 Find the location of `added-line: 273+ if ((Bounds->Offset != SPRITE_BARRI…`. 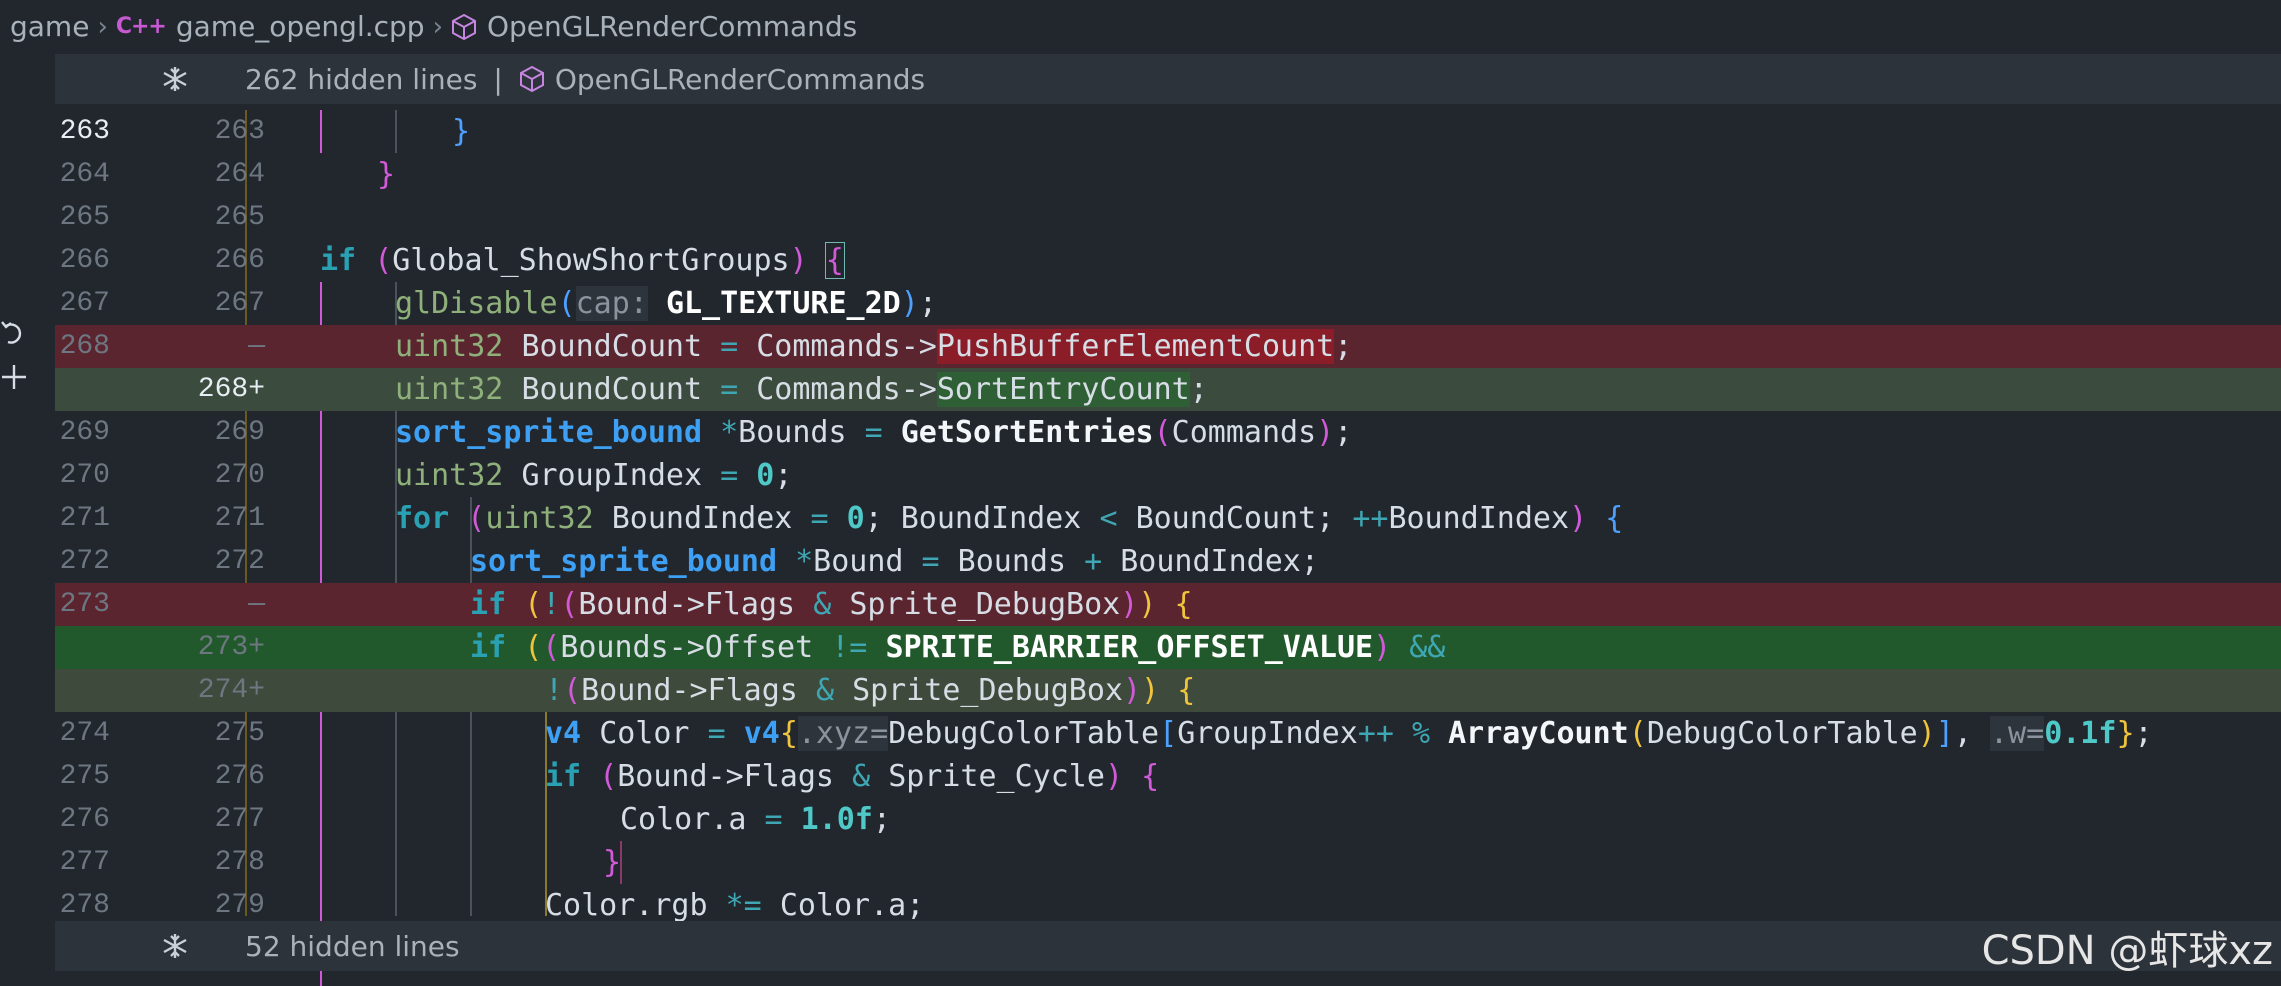

added-line: 273+ if ((Bounds->Offset != SPRITE_BARRI… is located at coordinates (1168, 647).